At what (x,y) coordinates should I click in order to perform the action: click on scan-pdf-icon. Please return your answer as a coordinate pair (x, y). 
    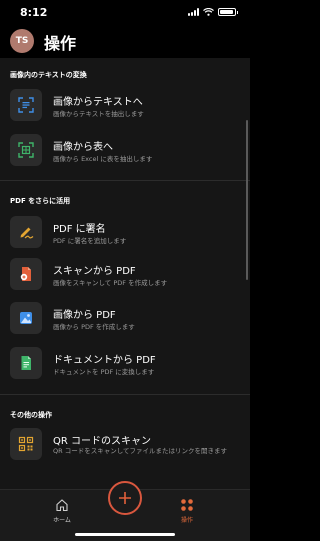
    Looking at the image, I should click on (26, 274).